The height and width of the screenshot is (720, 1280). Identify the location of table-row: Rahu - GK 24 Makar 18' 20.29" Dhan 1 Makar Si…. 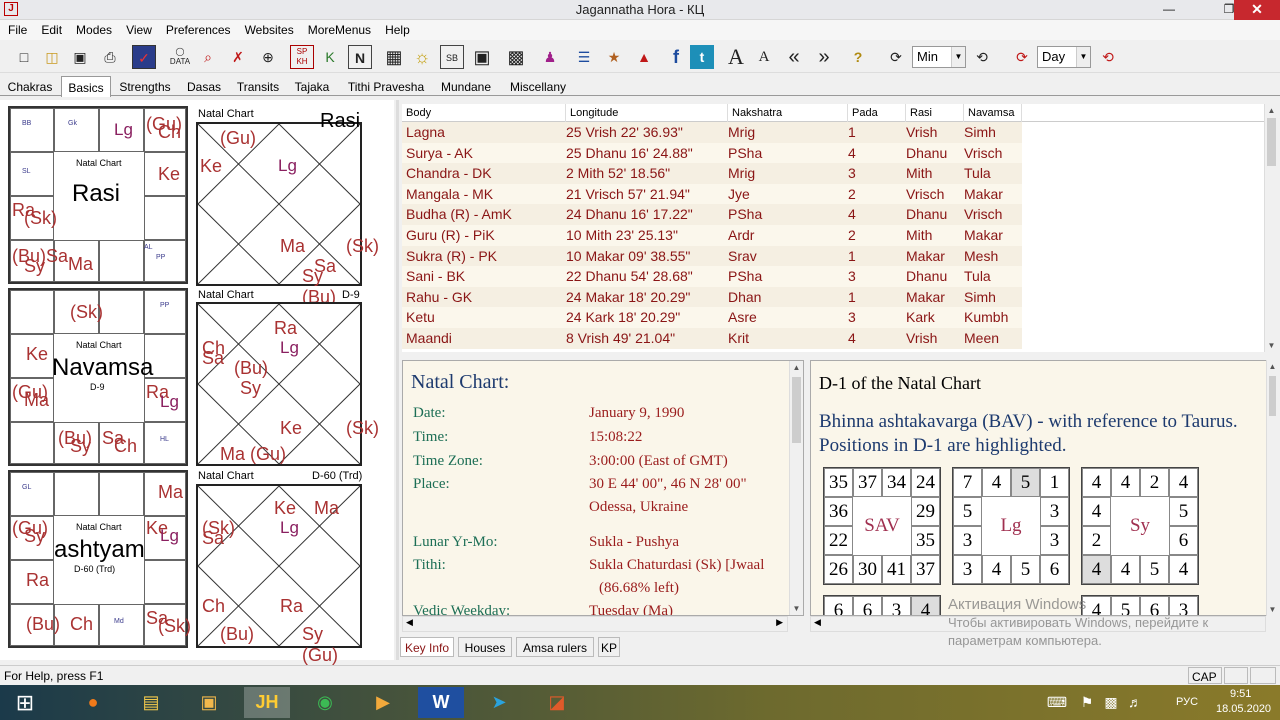
(712, 297).